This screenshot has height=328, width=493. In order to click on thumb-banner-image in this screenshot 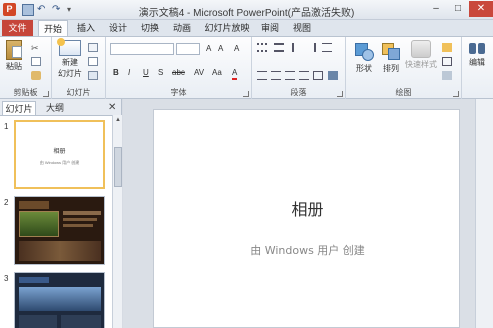, I will do `click(60, 299)`.